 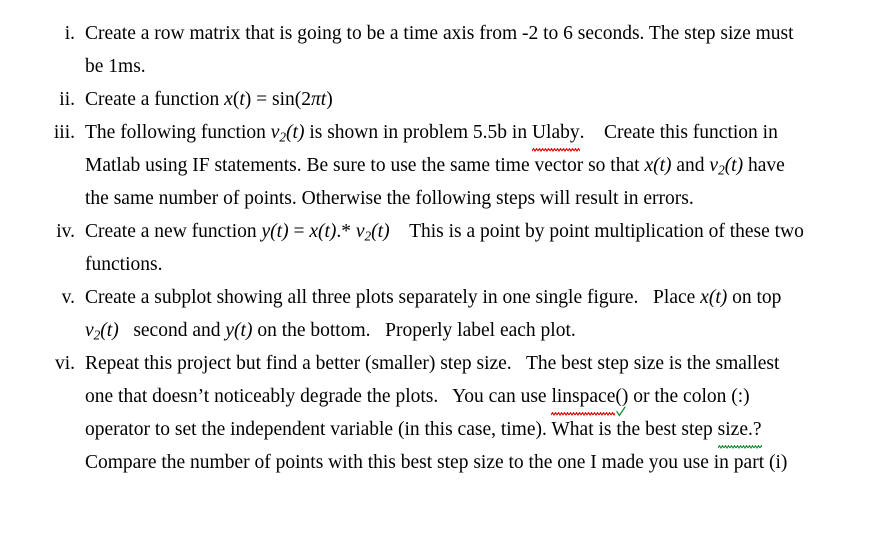 I want to click on equation-y-equals-x-times-v2: y(t) = x(t).* v2(t), so click(x=325, y=232).